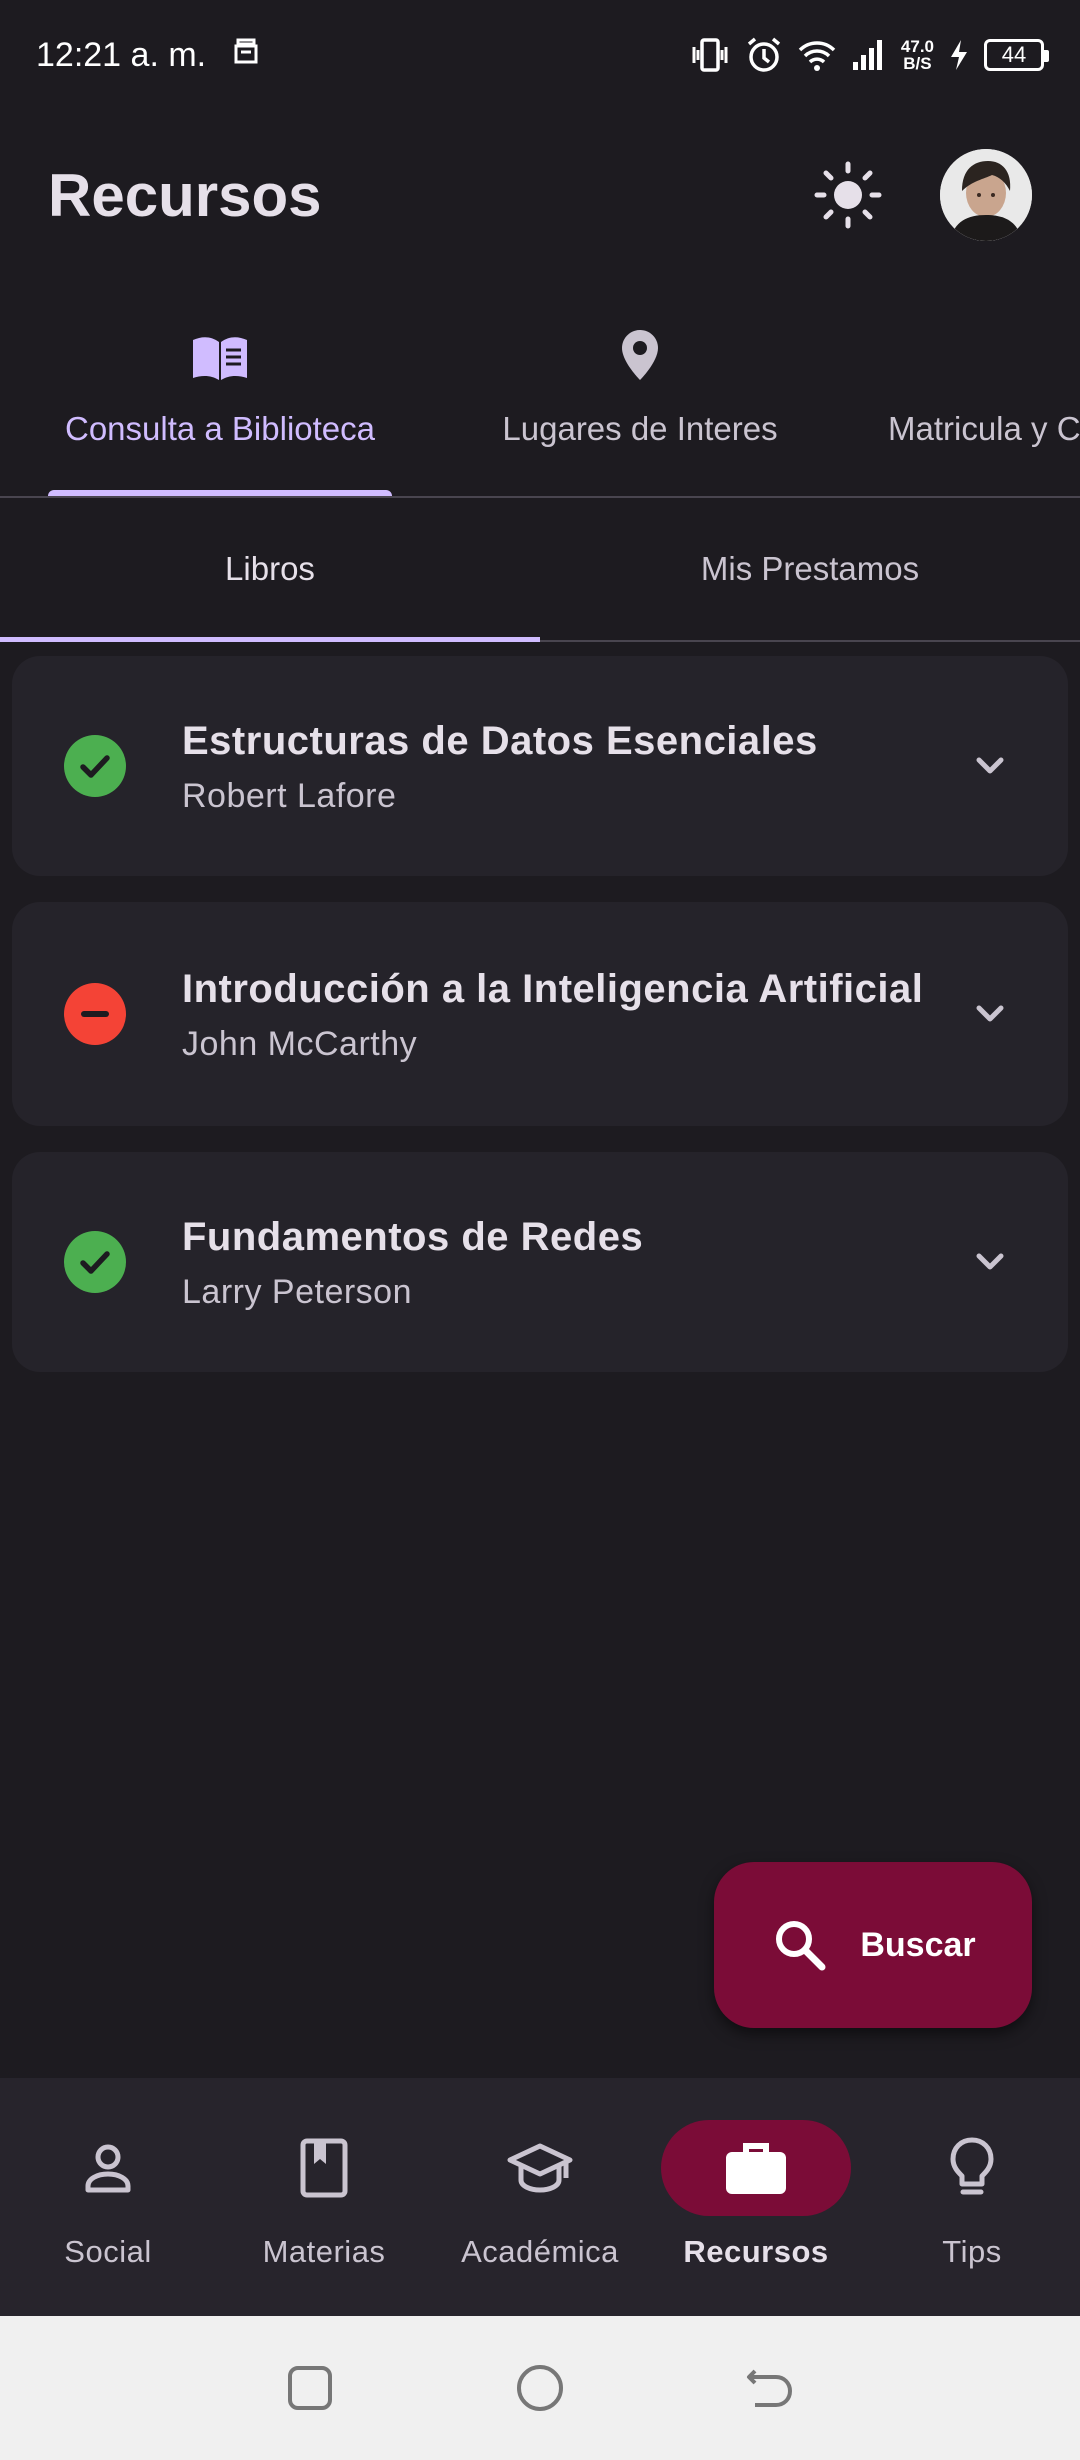  I want to click on avatar, so click(986, 195).